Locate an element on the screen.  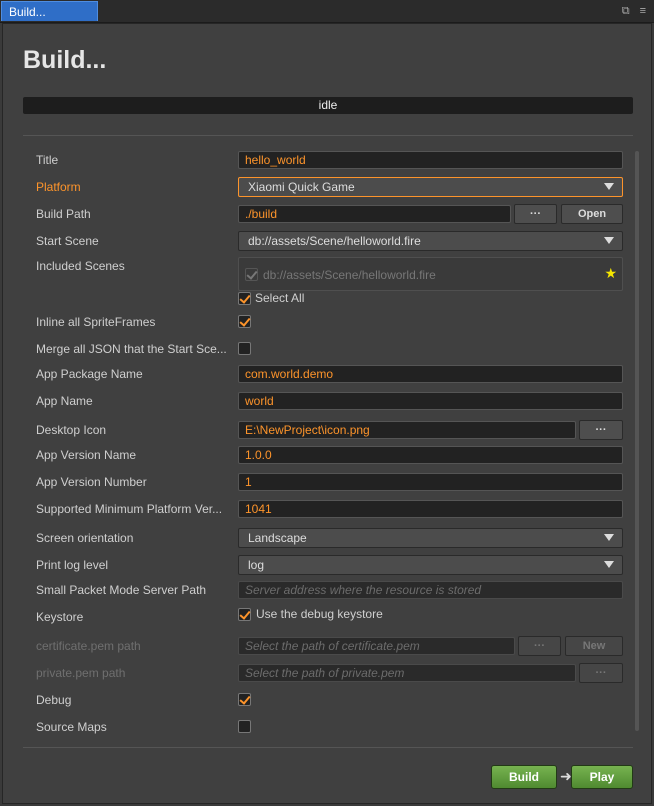
source-maps-checkbox is located at coordinates (244, 726).